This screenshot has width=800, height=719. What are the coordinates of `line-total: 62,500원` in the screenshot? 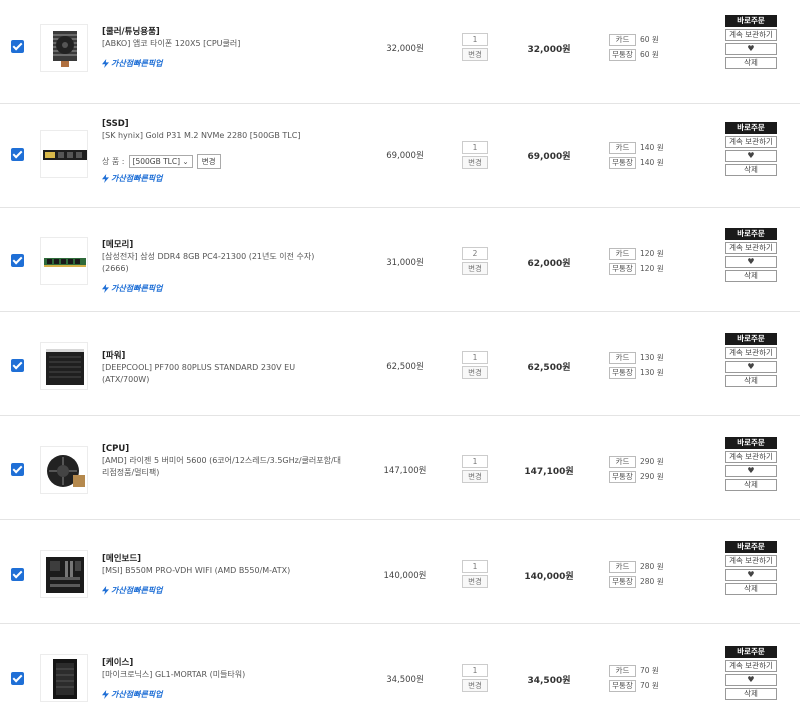 It's located at (549, 368).